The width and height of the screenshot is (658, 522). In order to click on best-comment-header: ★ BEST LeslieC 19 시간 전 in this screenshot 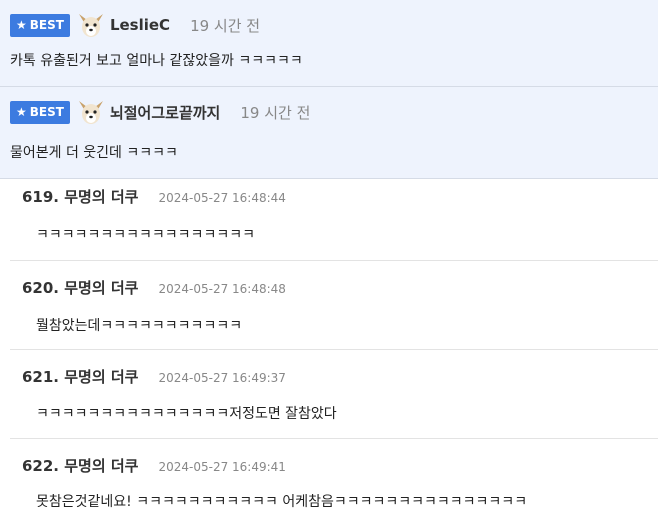, I will do `click(135, 25)`.